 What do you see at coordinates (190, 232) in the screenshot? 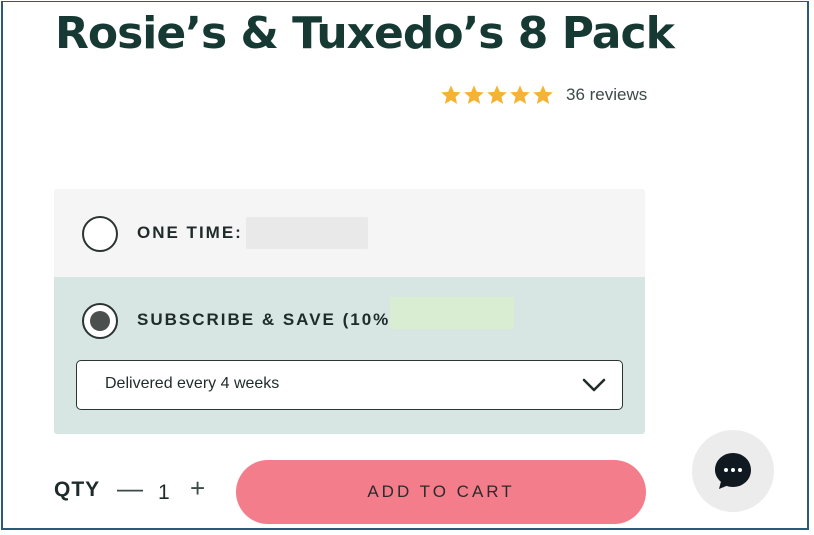
I see `one-time-label: ONE TIME:` at bounding box center [190, 232].